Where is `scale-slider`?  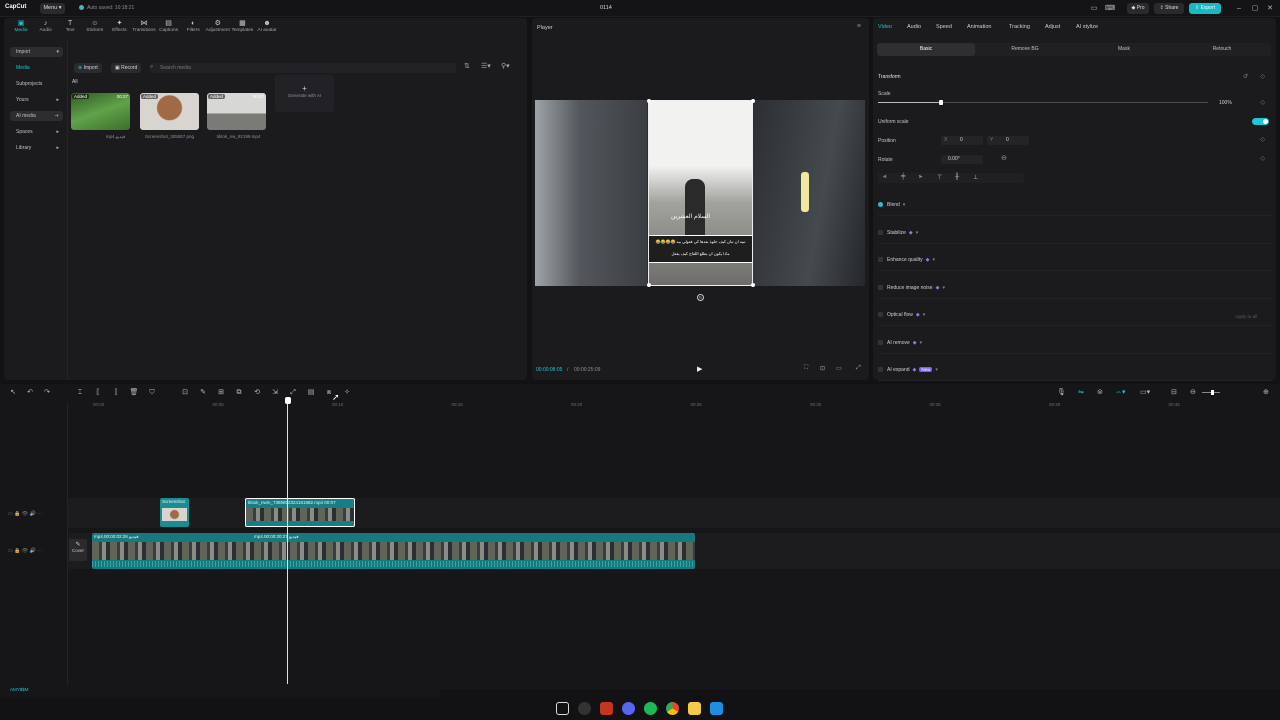 scale-slider is located at coordinates (1043, 102).